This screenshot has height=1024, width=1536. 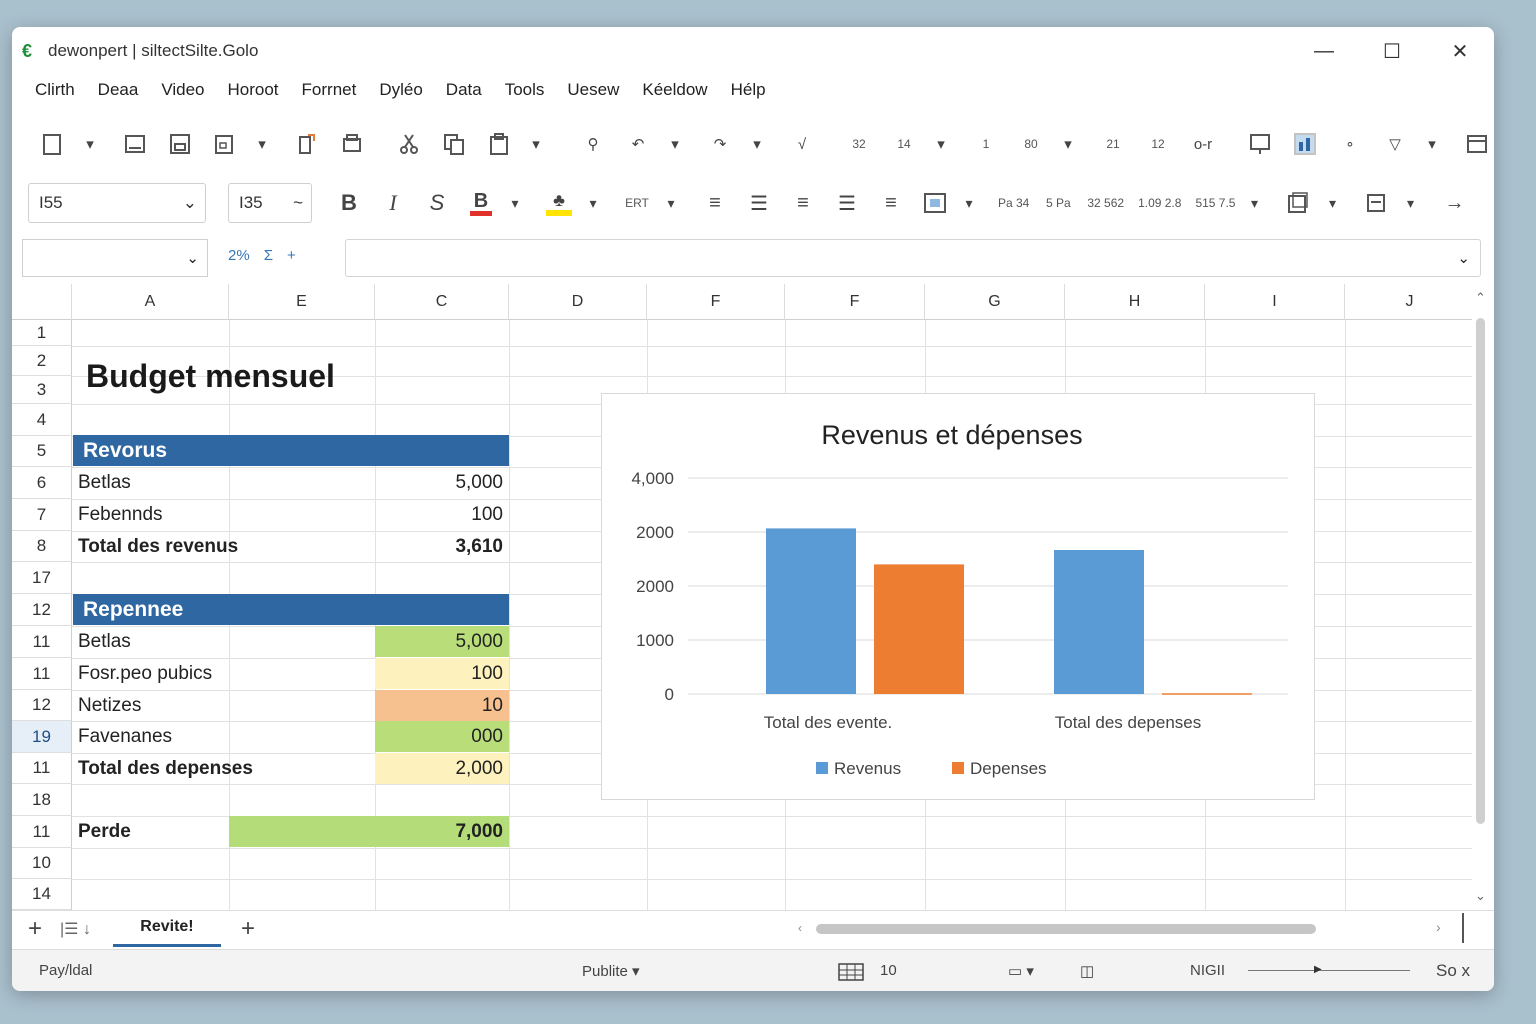 What do you see at coordinates (35, 929) in the screenshot?
I see `add-sheet-button: +` at bounding box center [35, 929].